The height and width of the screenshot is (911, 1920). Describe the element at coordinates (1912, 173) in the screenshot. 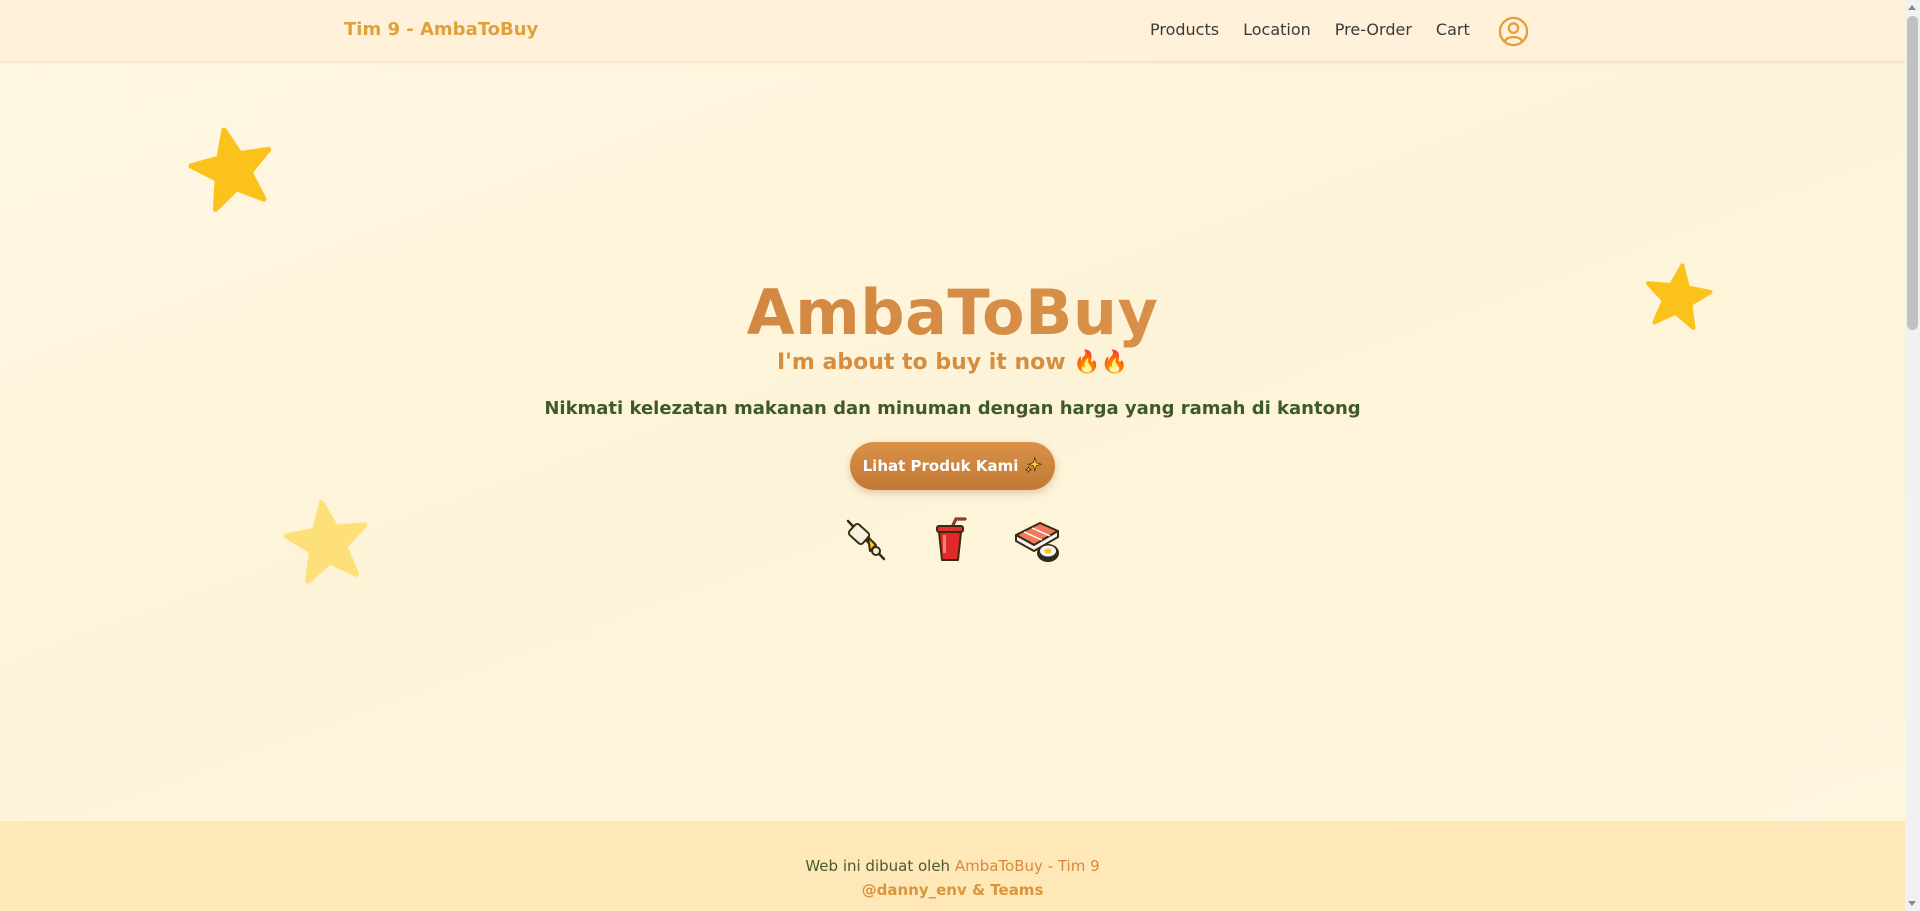

I see `scrollbar-thumb` at that location.